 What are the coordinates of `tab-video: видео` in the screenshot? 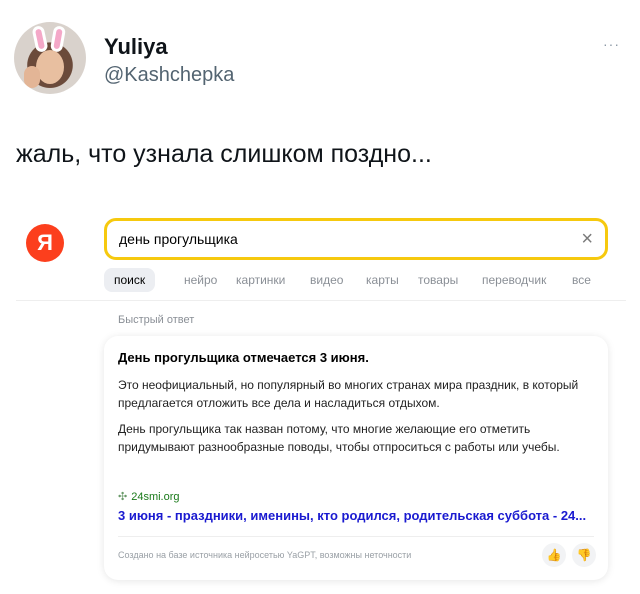 It's located at (326, 280).